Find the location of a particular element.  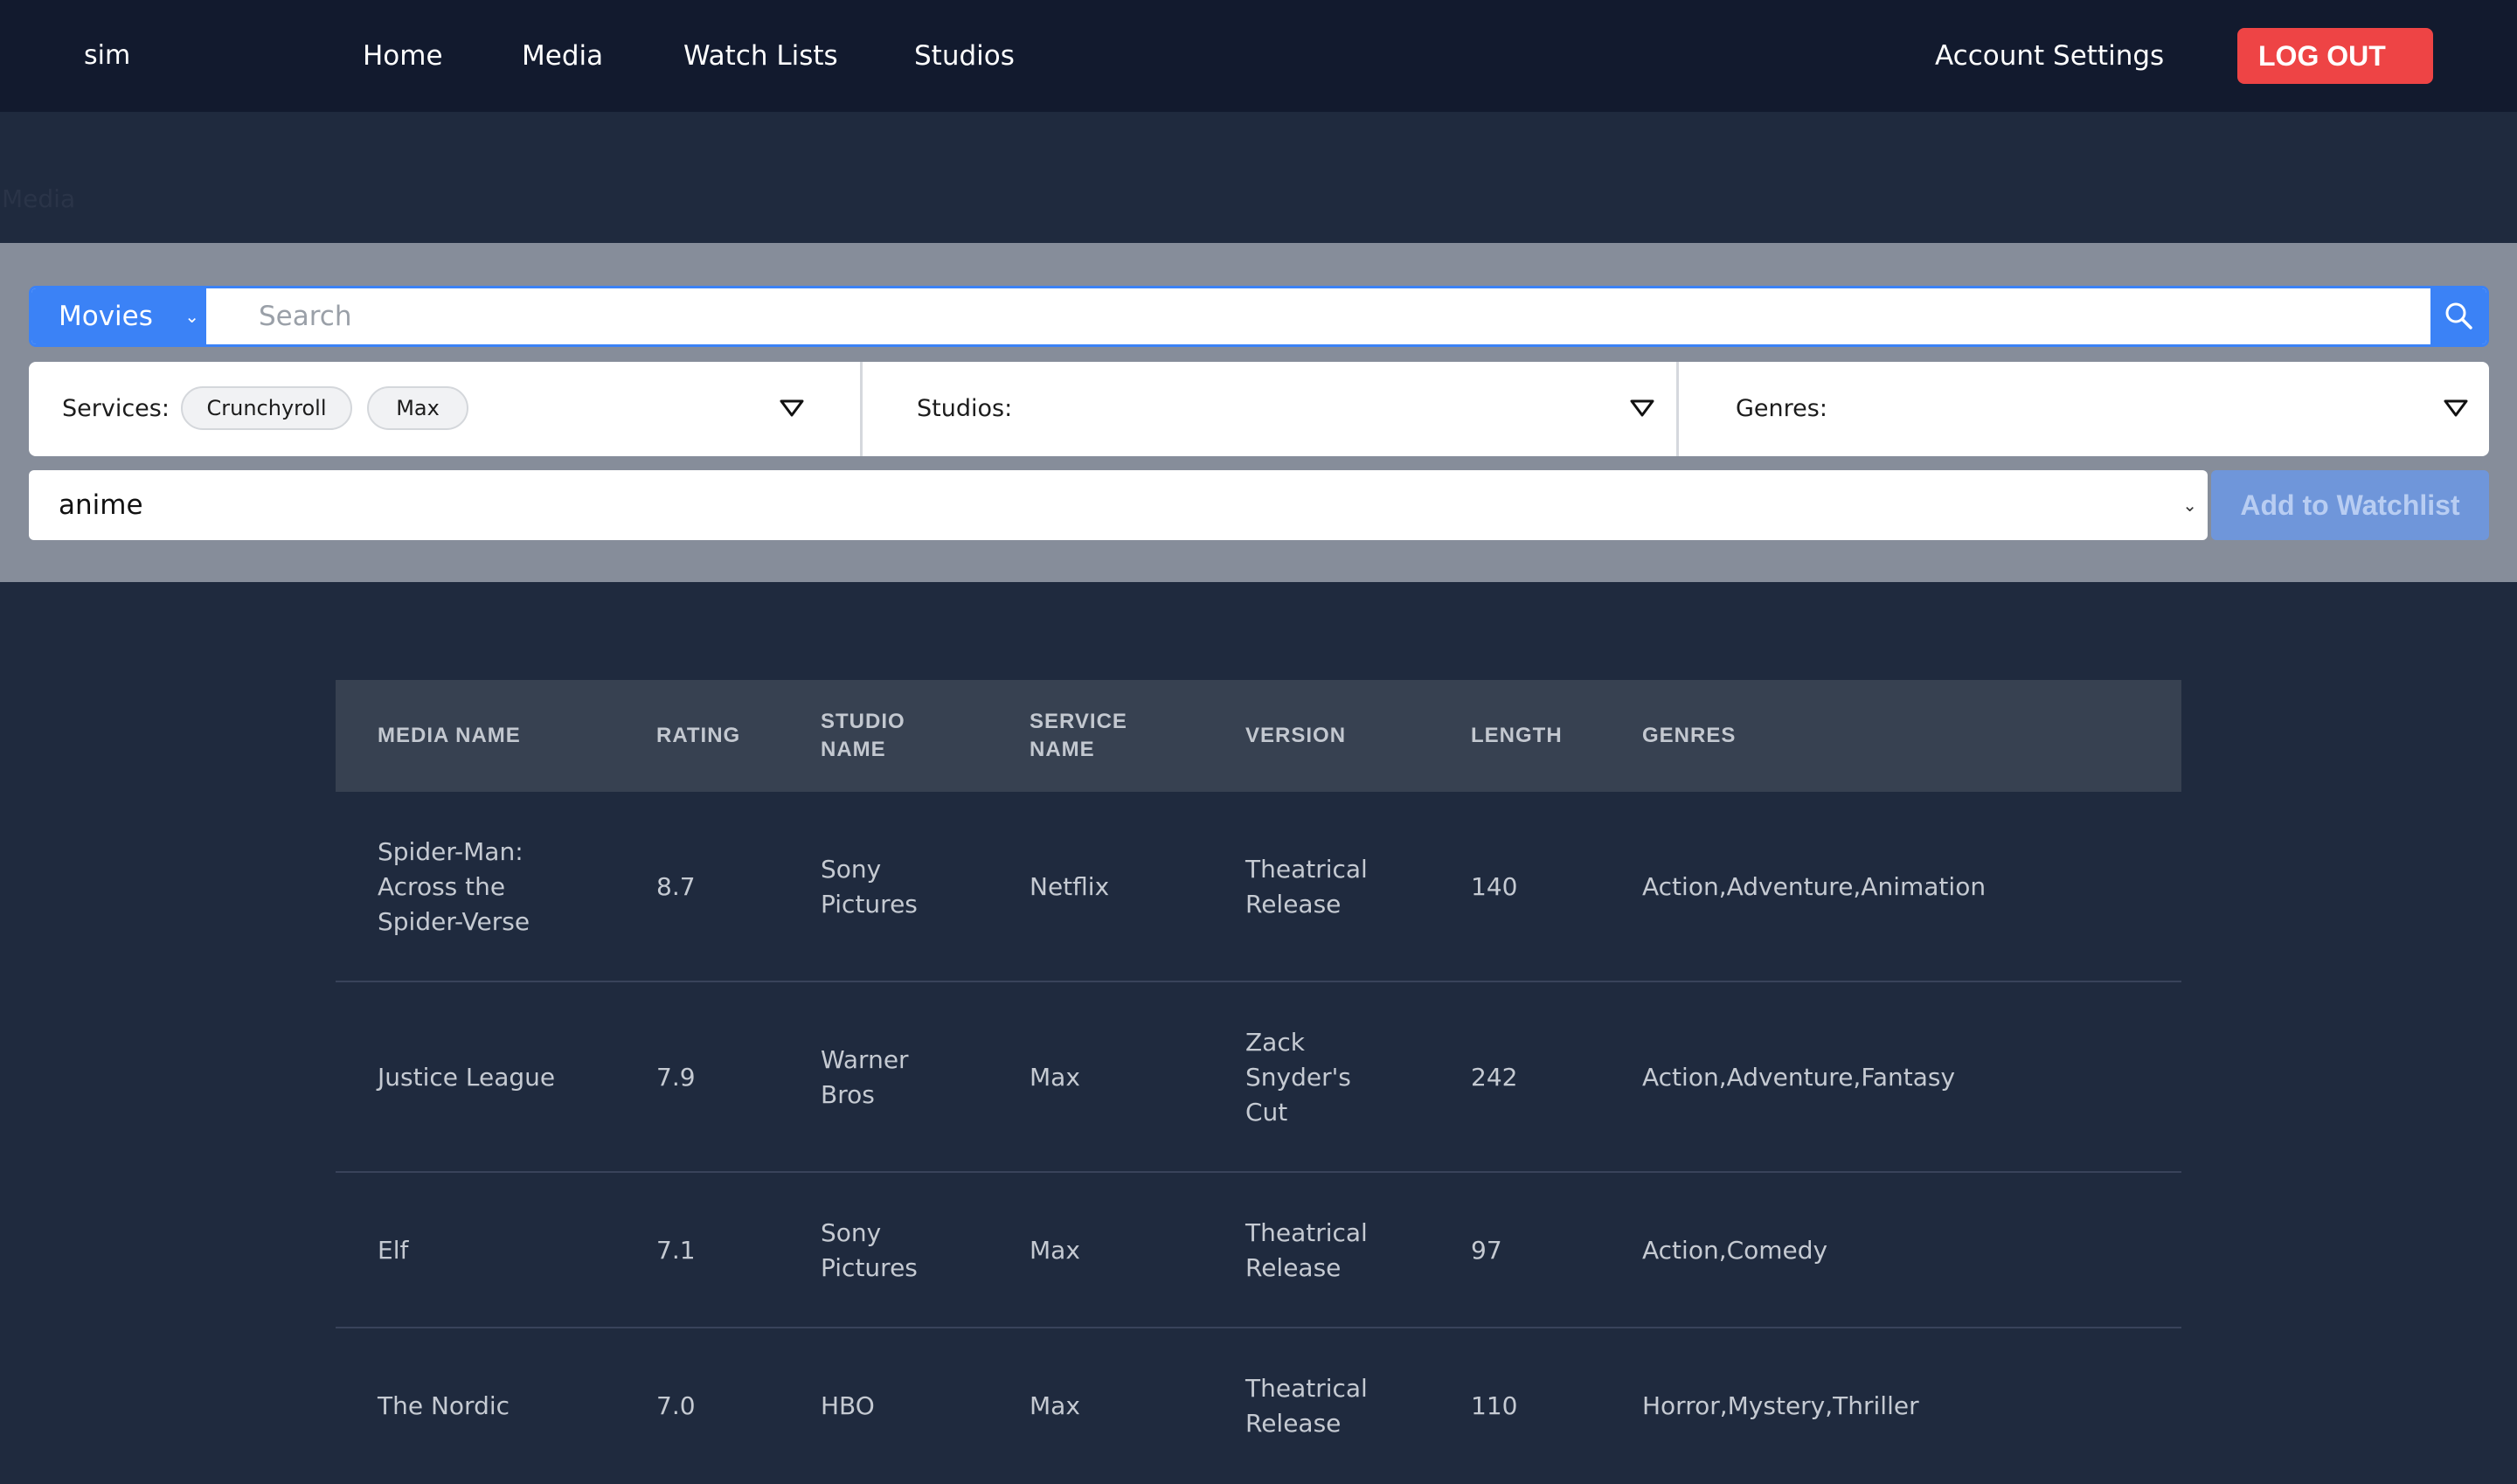

cell-media-name: Spider-Man: Across the Spider-Verse is located at coordinates (504, 887).